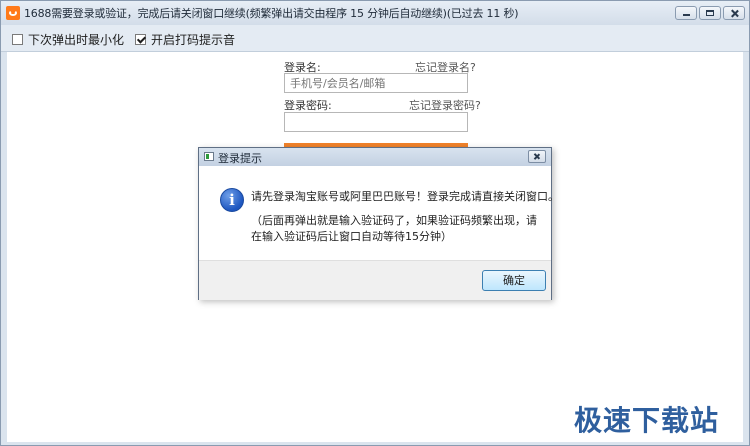 The height and width of the screenshot is (446, 750). Describe the element at coordinates (405, 196) in the screenshot. I see `dialog-message: 请先登录淘宝账号或阿里巴巴账号！登录完成请直接关闭窗口。` at that location.